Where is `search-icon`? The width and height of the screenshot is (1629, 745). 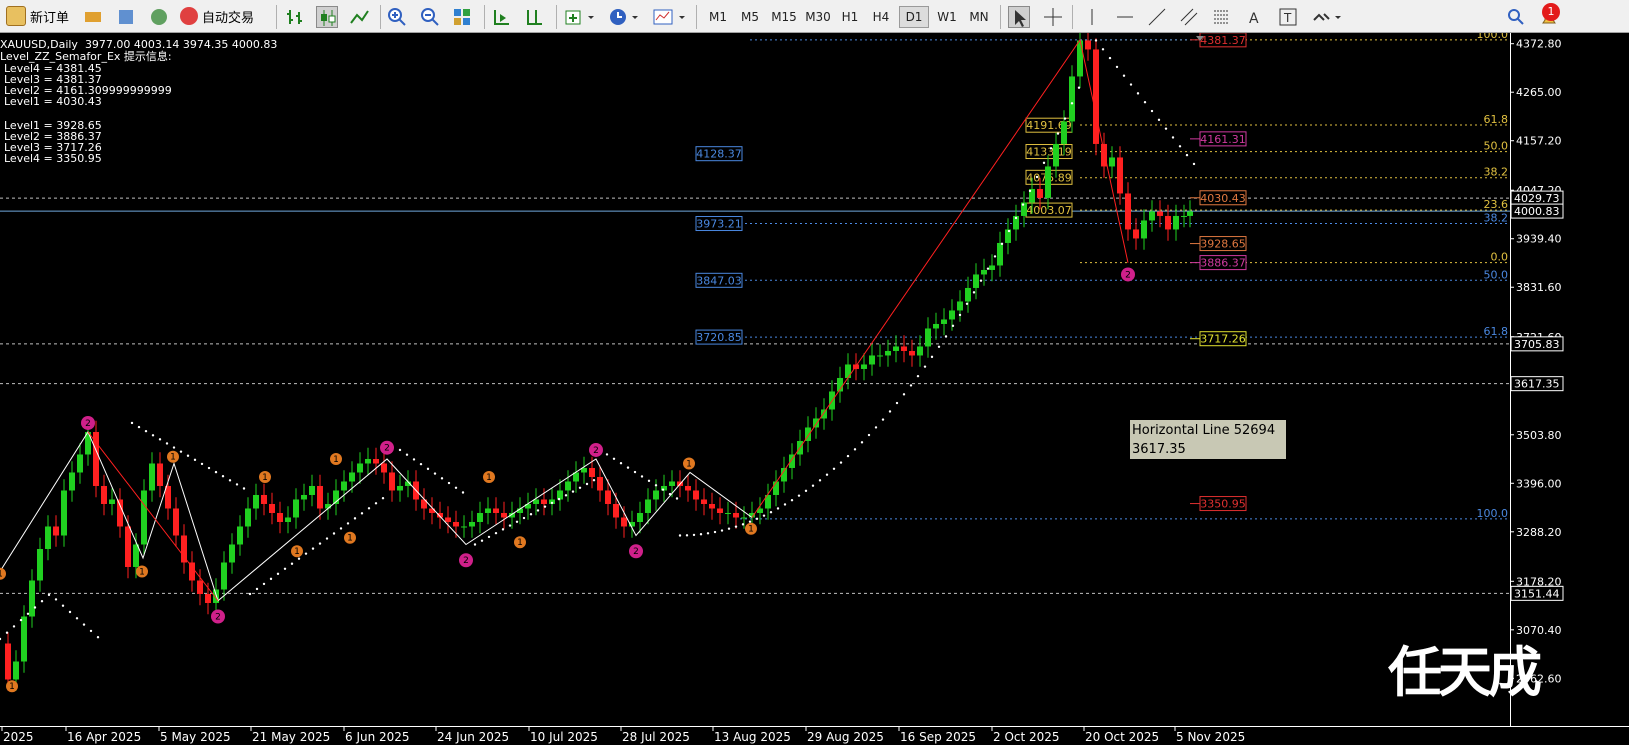
search-icon is located at coordinates (1516, 17).